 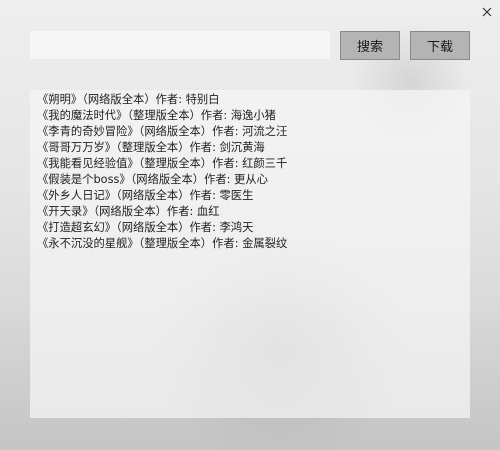 I want to click on list-item: 《我能看见经验值》（整理版全本）作者: 红颜三千, so click(x=253, y=164).